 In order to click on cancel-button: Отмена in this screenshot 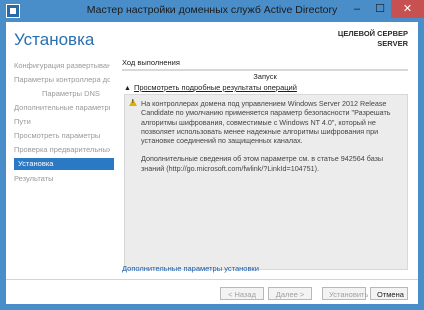, I will do `click(389, 293)`.